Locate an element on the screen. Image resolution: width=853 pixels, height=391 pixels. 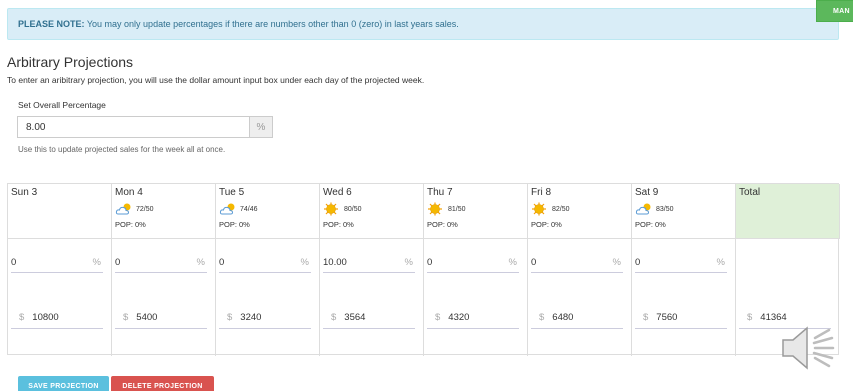
amount-input: $7560 is located at coordinates (681, 318).